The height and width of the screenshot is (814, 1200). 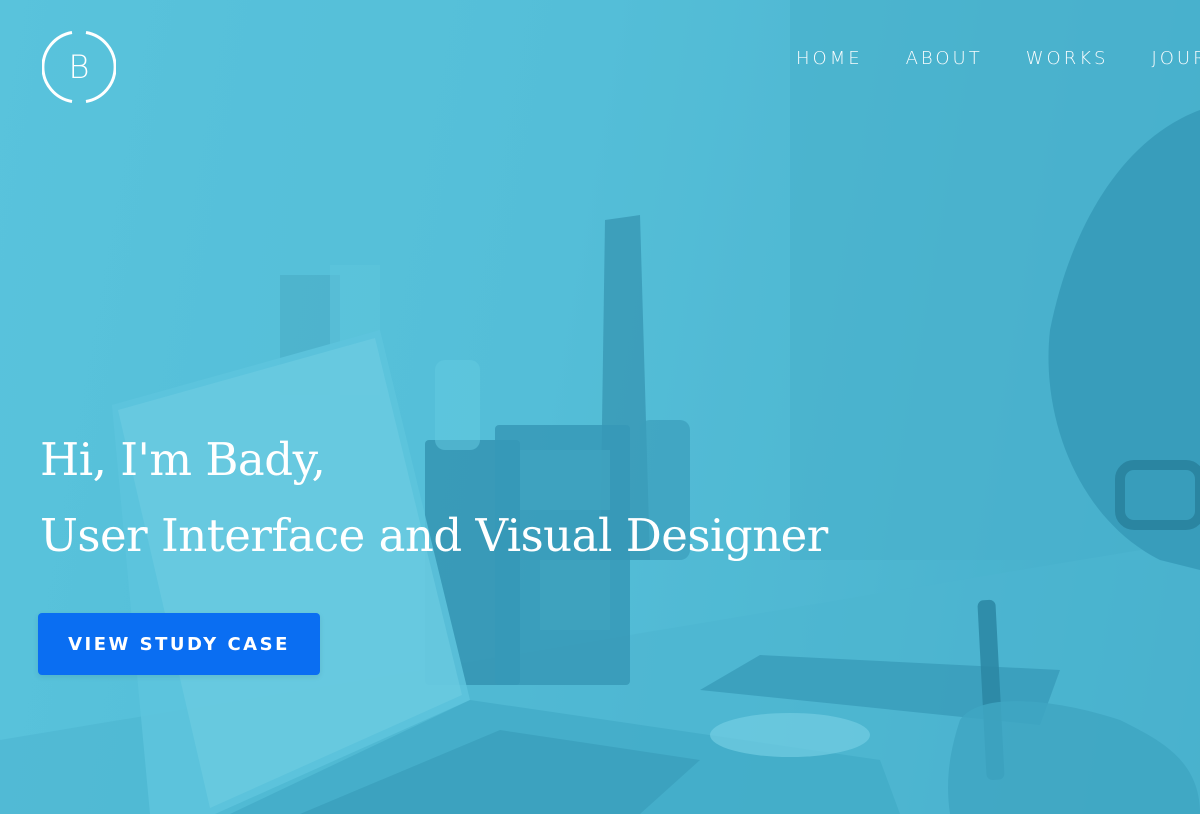 I want to click on hero-greeting: Hi, I'm Bady,, so click(x=183, y=459).